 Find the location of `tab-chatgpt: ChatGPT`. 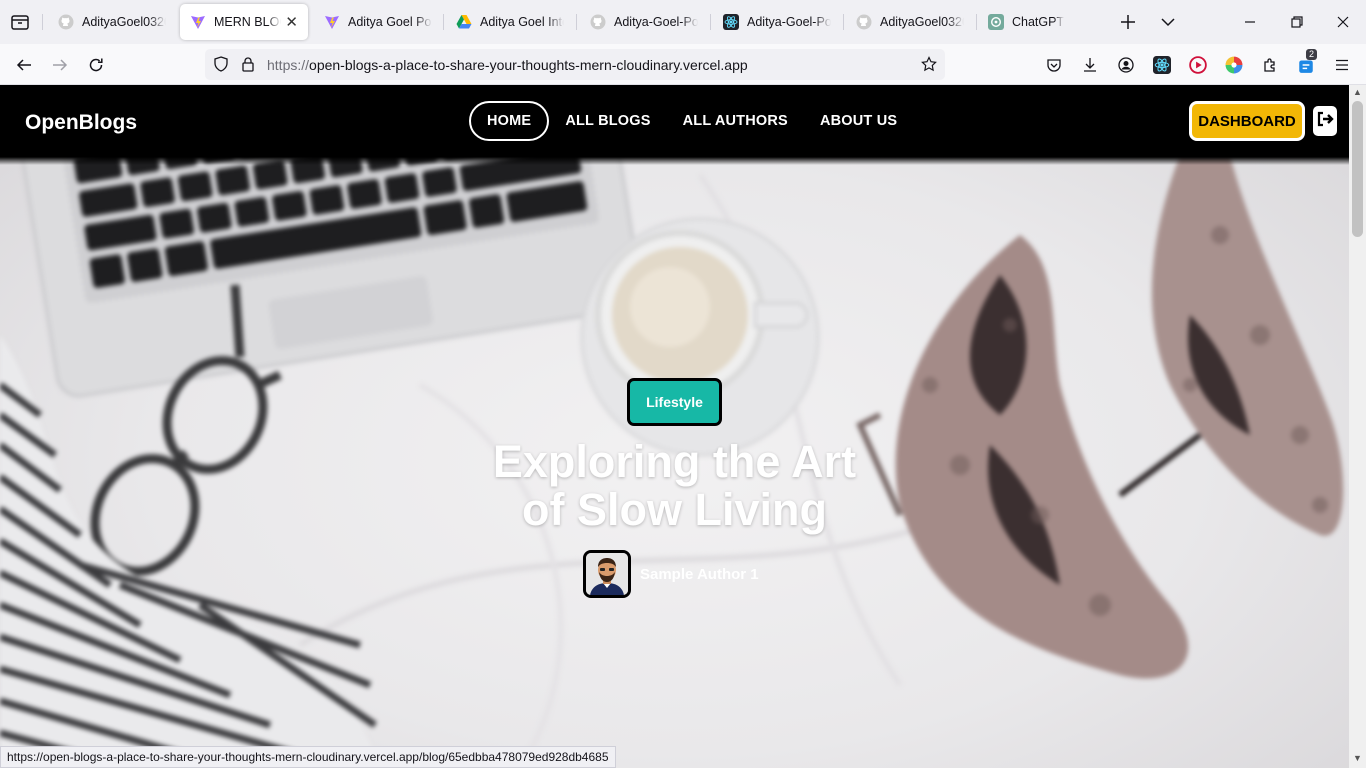

tab-chatgpt: ChatGPT is located at coordinates (1042, 22).